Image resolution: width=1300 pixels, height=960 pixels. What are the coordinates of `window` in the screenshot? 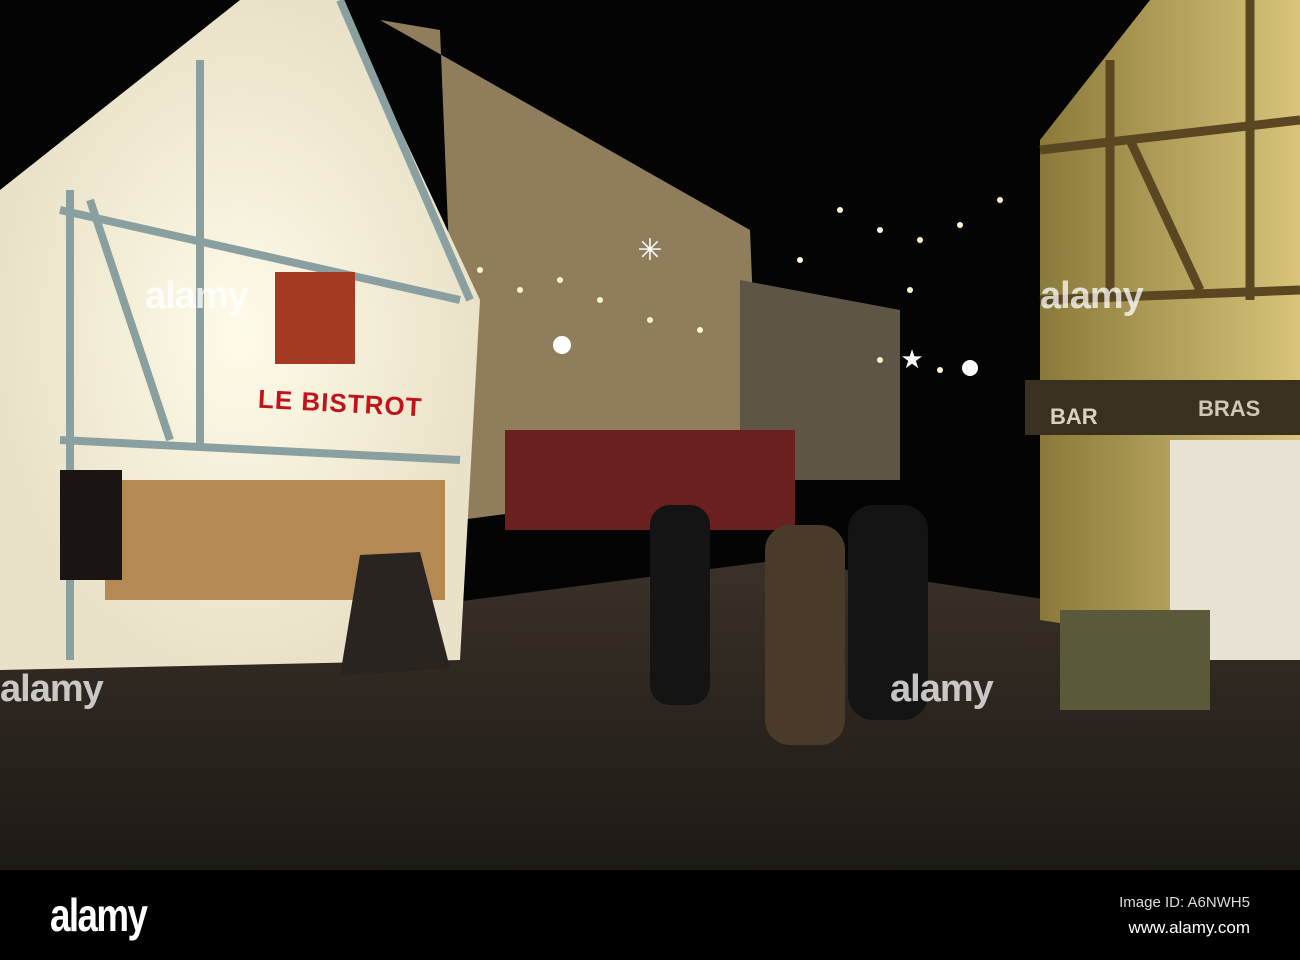 It's located at (315, 318).